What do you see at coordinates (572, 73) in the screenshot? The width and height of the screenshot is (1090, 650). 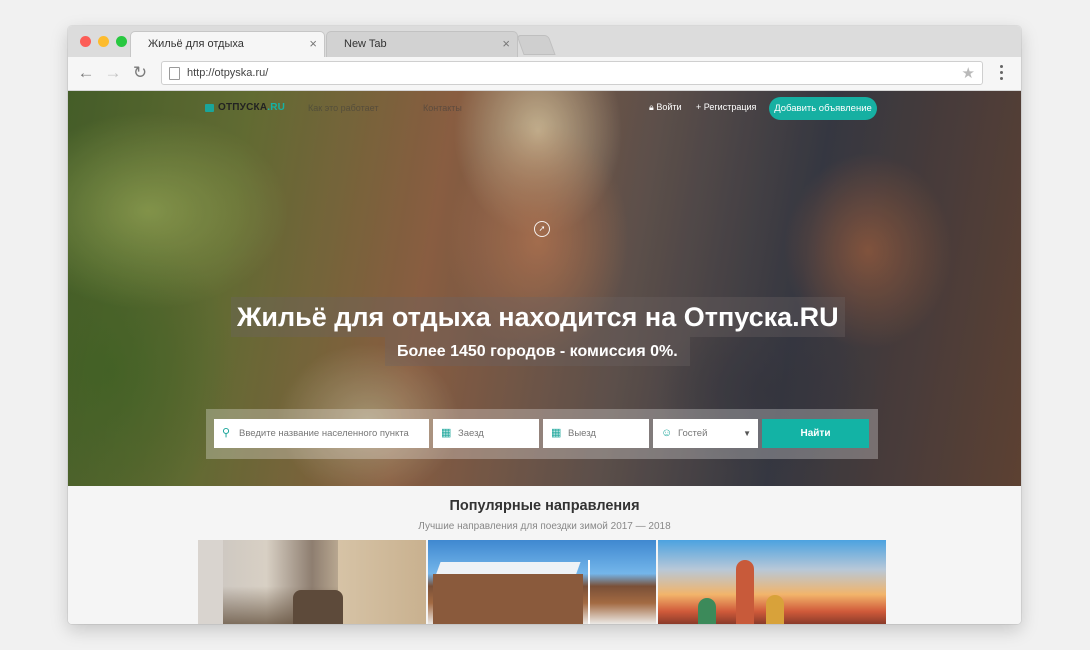 I see `address-bar: http://otpyska.ru/ ★` at bounding box center [572, 73].